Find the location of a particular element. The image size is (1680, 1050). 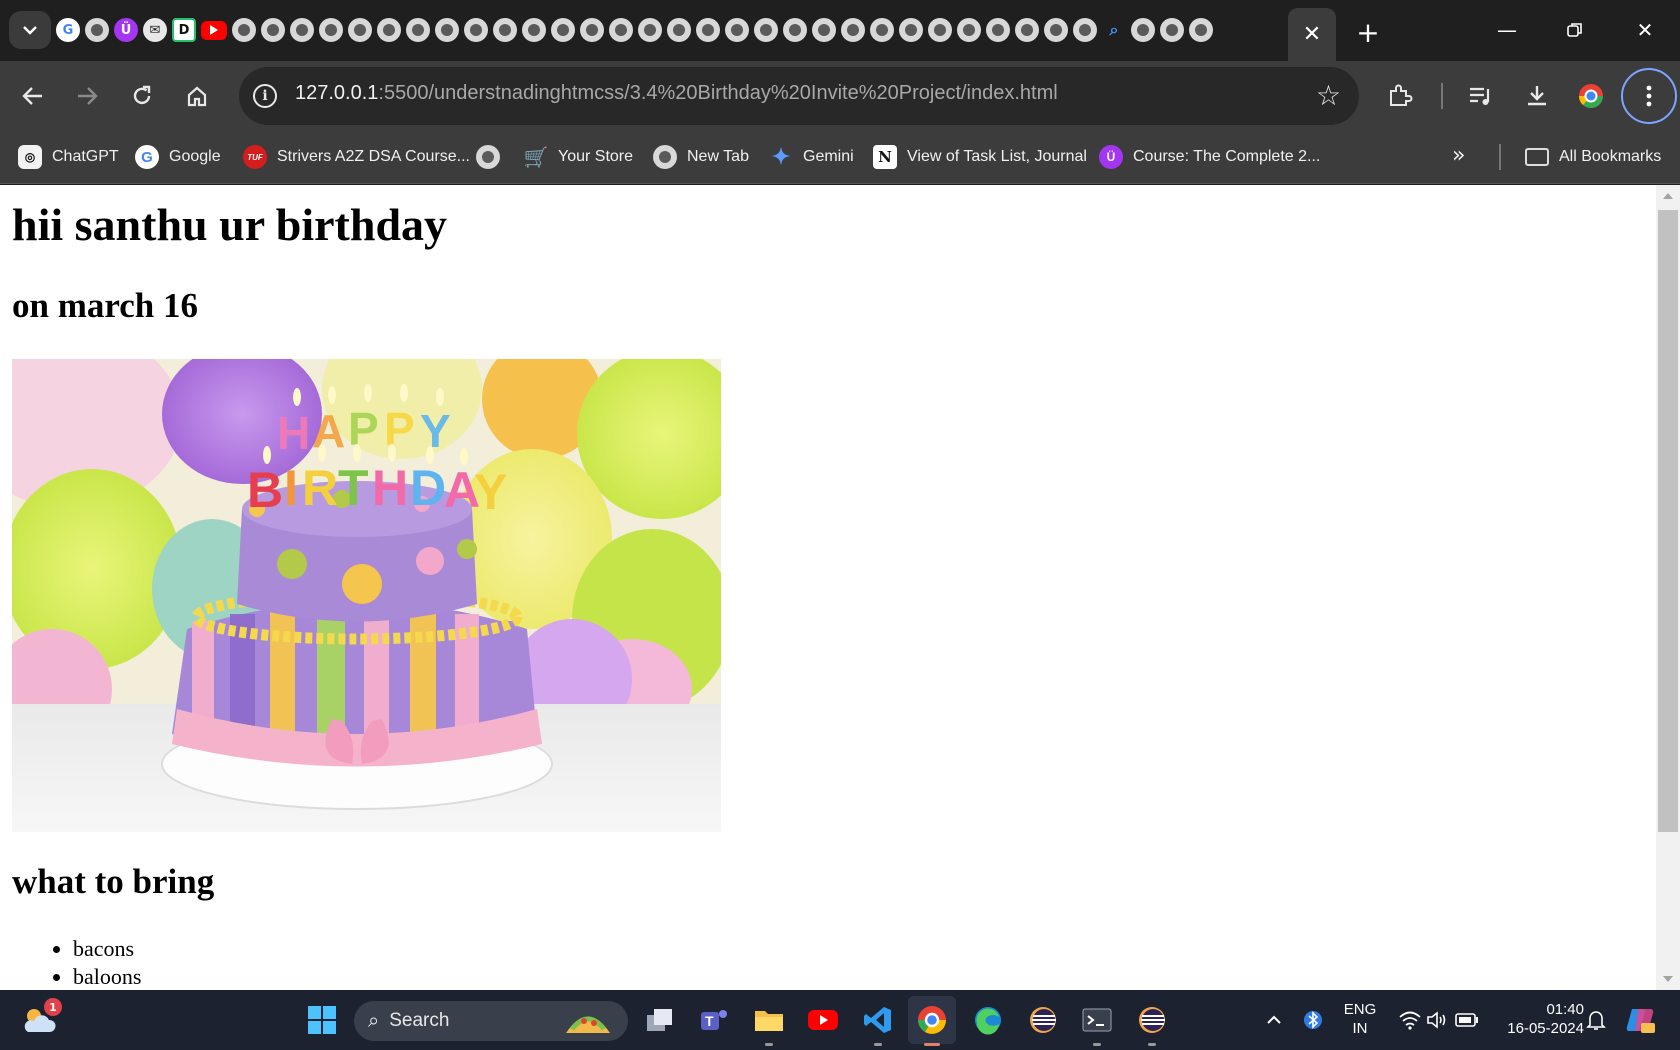

notifications-bell-icon is located at coordinates (1596, 1020).